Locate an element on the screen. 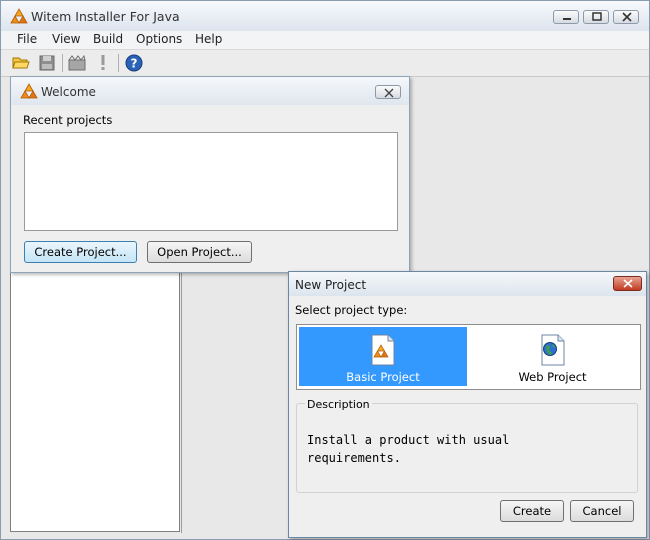 The width and height of the screenshot is (650, 540). save-icon is located at coordinates (47, 63).